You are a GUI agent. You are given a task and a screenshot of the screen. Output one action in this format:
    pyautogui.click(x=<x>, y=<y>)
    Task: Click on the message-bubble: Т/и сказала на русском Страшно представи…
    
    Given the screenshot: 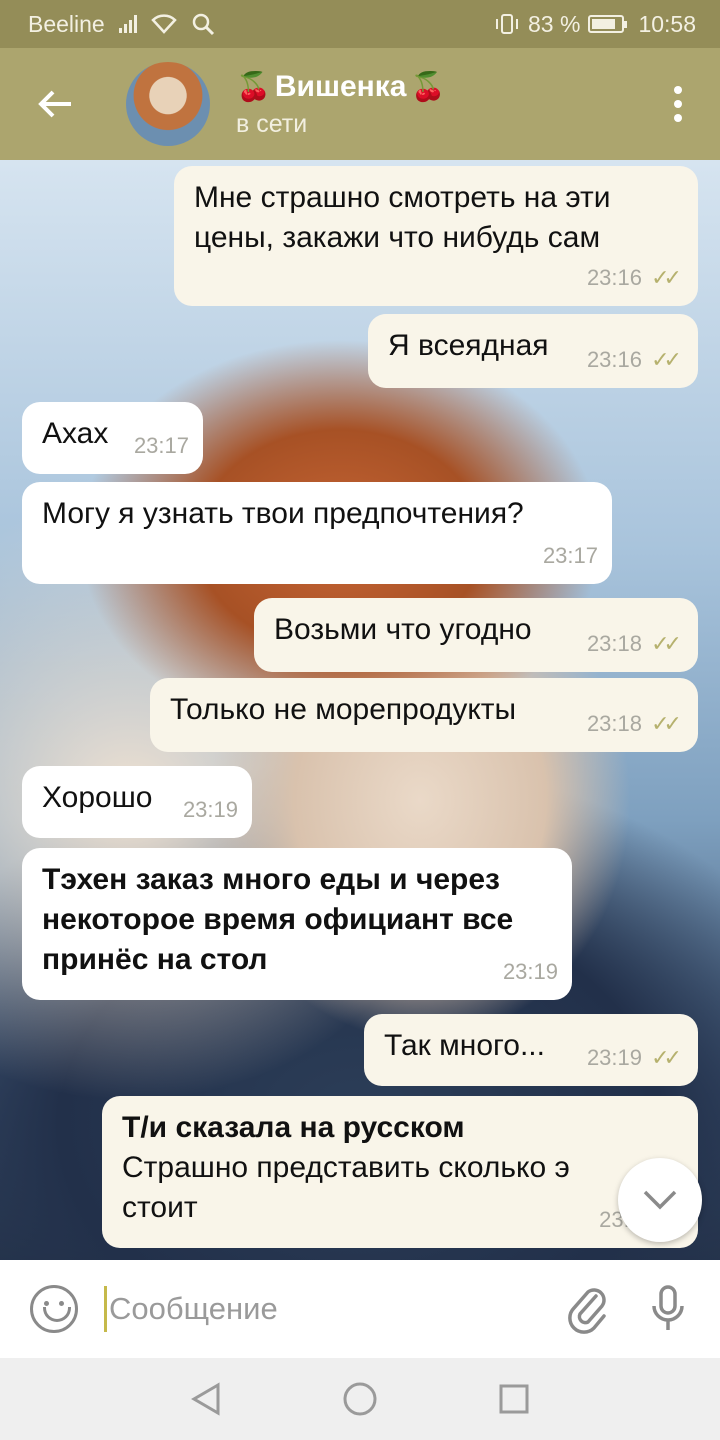 What is the action you would take?
    pyautogui.click(x=400, y=1172)
    